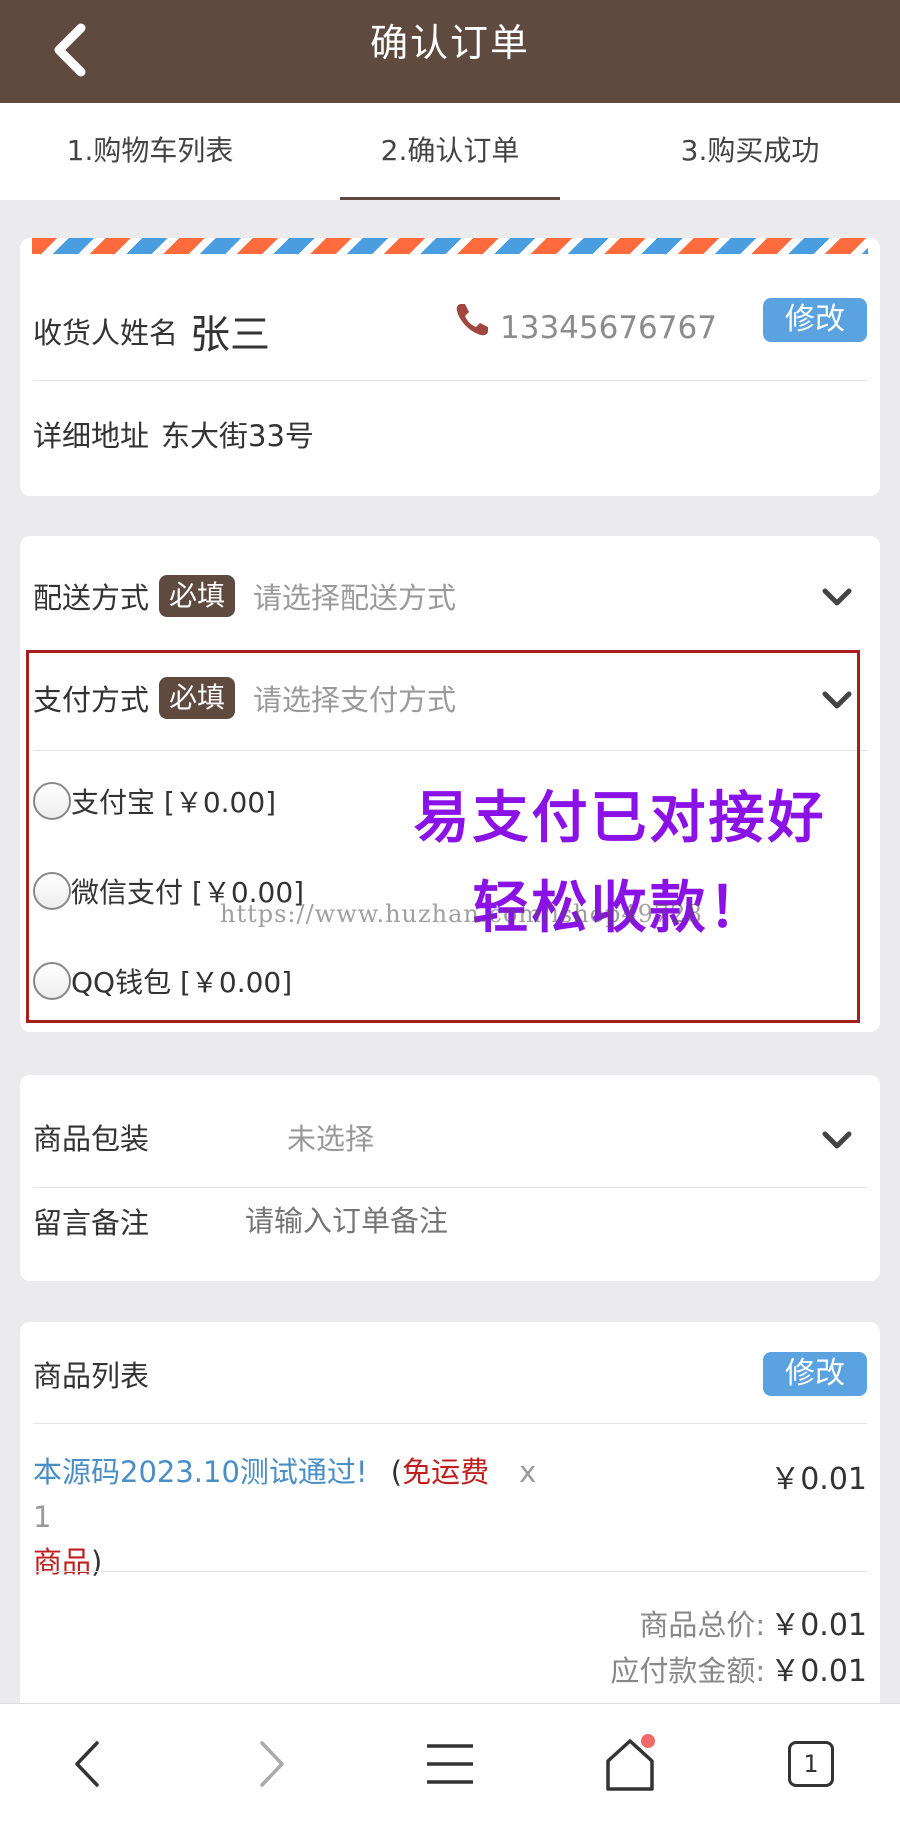 This screenshot has width=900, height=1825. I want to click on packaging-value: 未选择, so click(331, 1139).